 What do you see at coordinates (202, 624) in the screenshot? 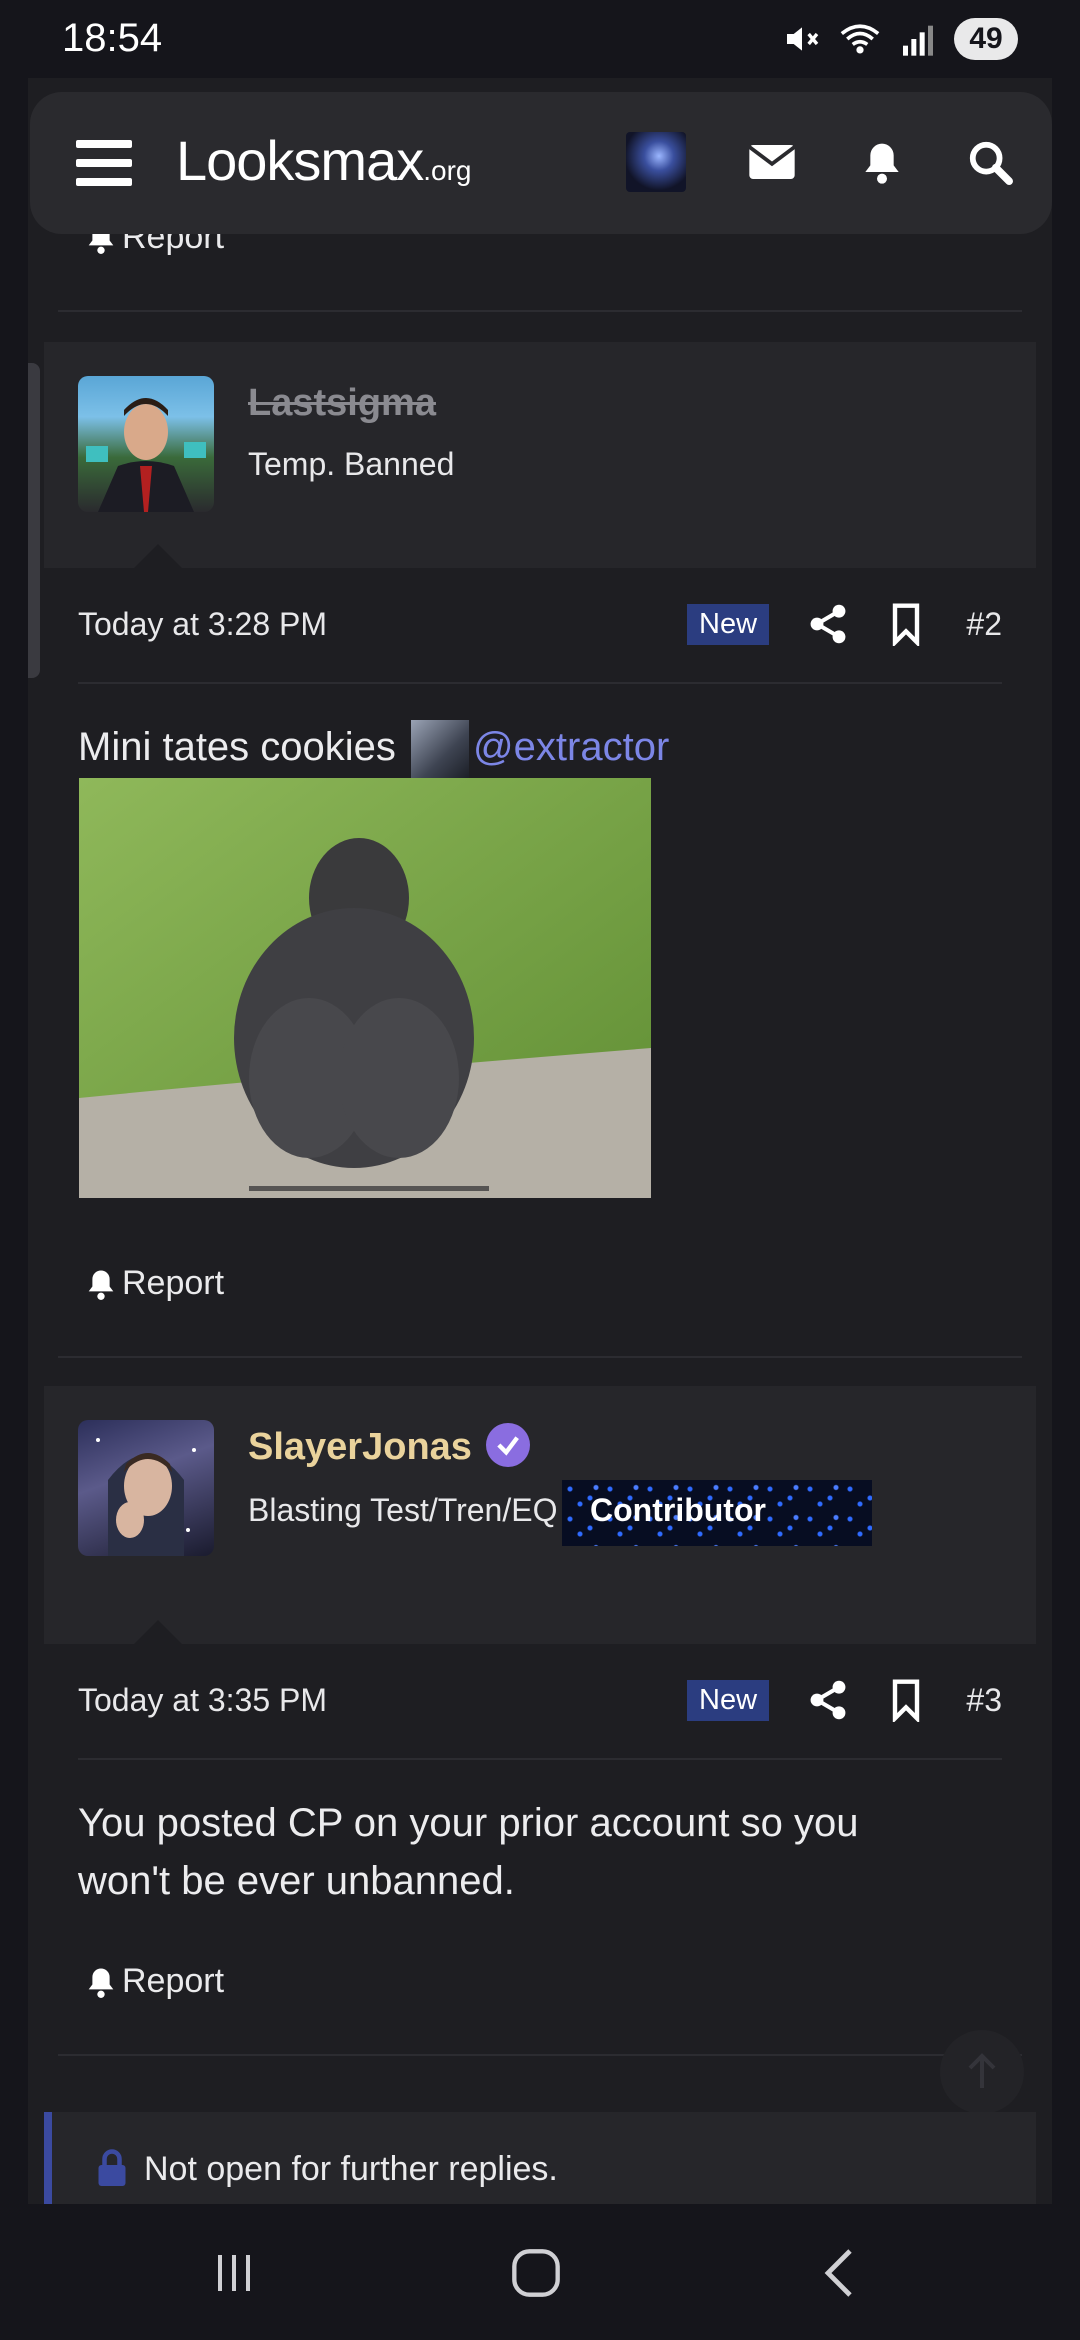
I see `post-date: Today at 3:28 PM` at bounding box center [202, 624].